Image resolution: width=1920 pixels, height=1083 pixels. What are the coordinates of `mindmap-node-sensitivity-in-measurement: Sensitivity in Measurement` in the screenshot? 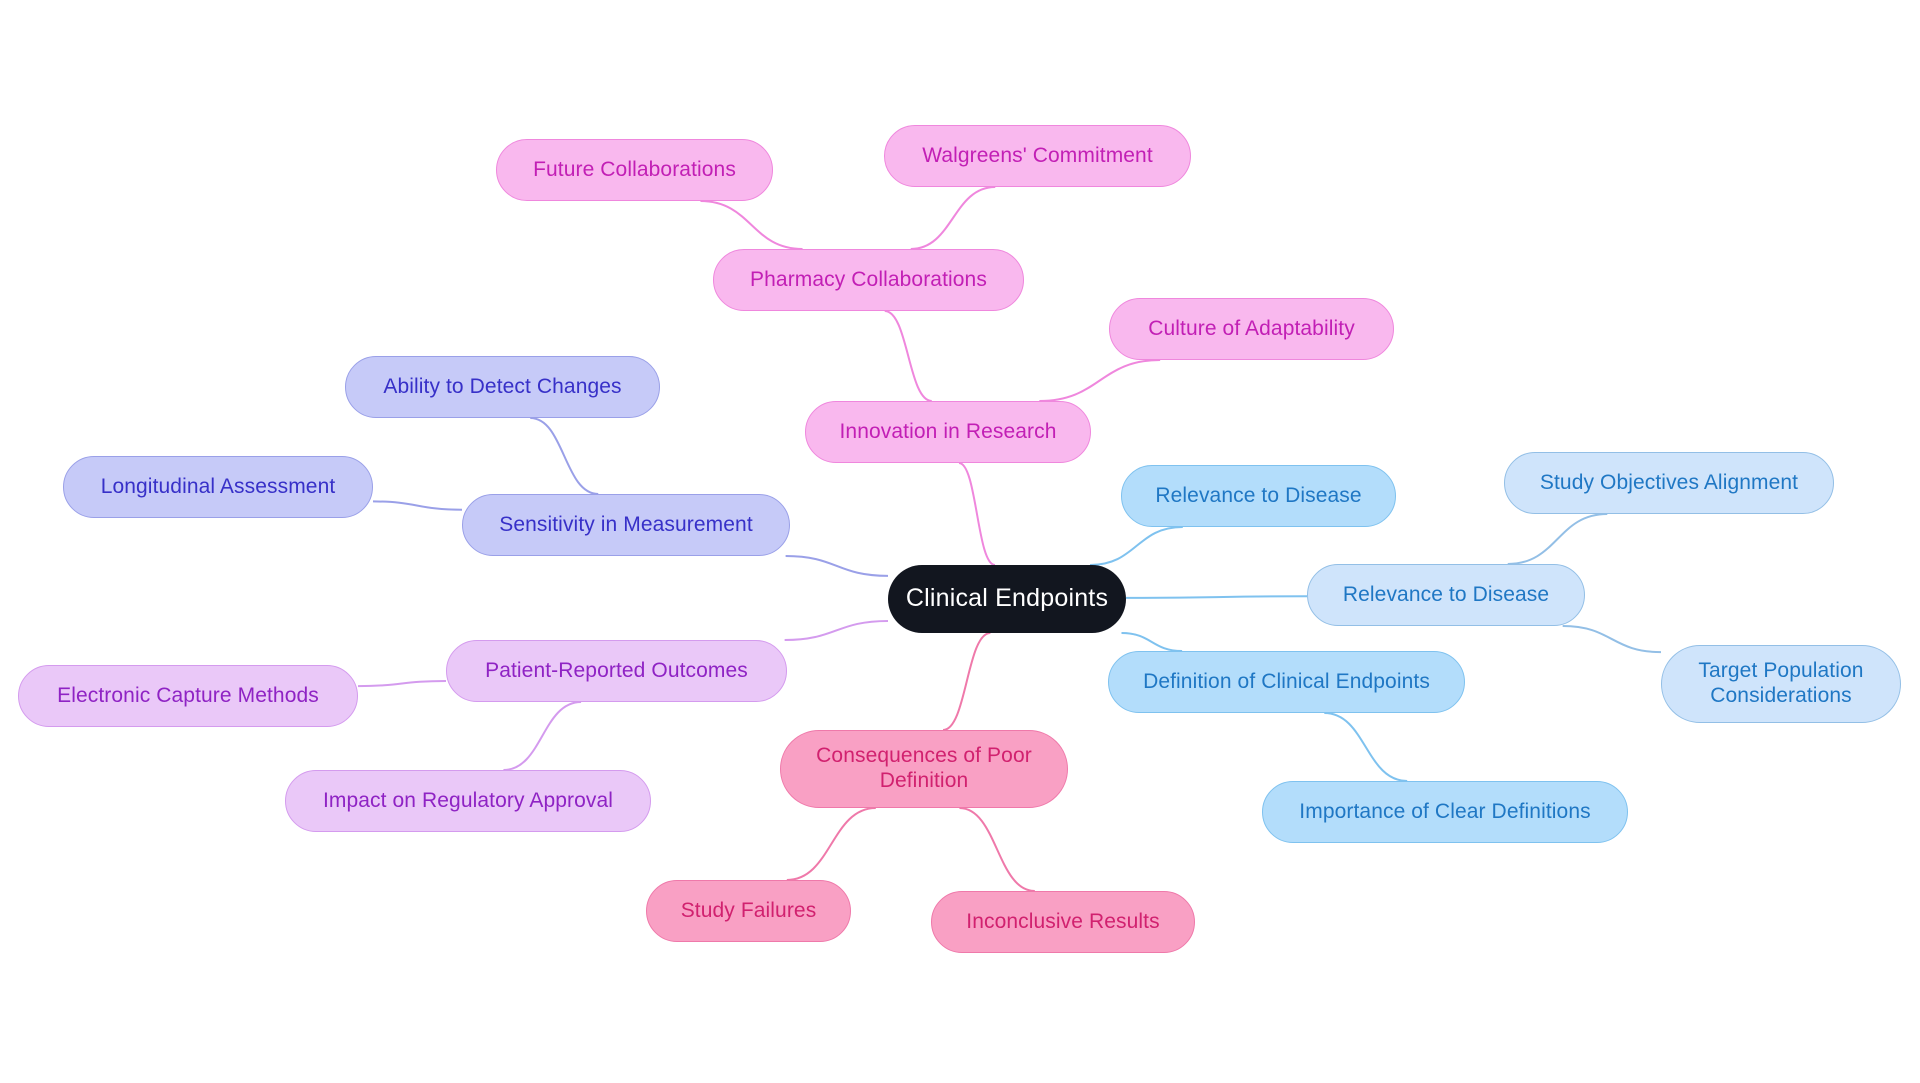 It's located at (626, 525).